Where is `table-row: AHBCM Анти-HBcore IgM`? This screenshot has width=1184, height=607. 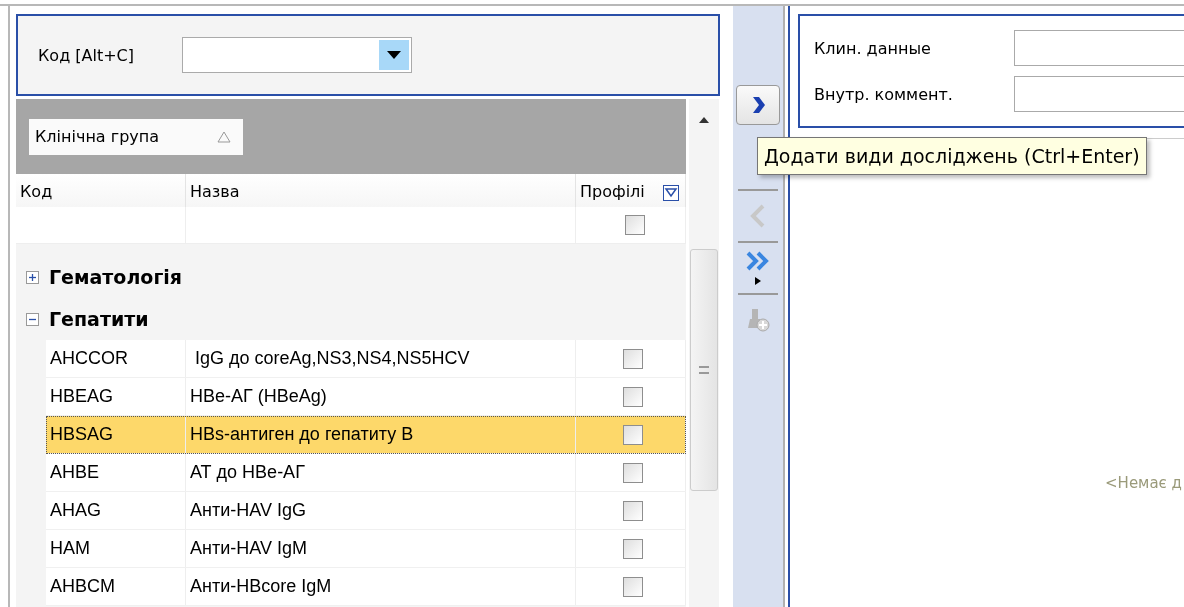 table-row: AHBCM Анти-HBcore IgM is located at coordinates (366, 587).